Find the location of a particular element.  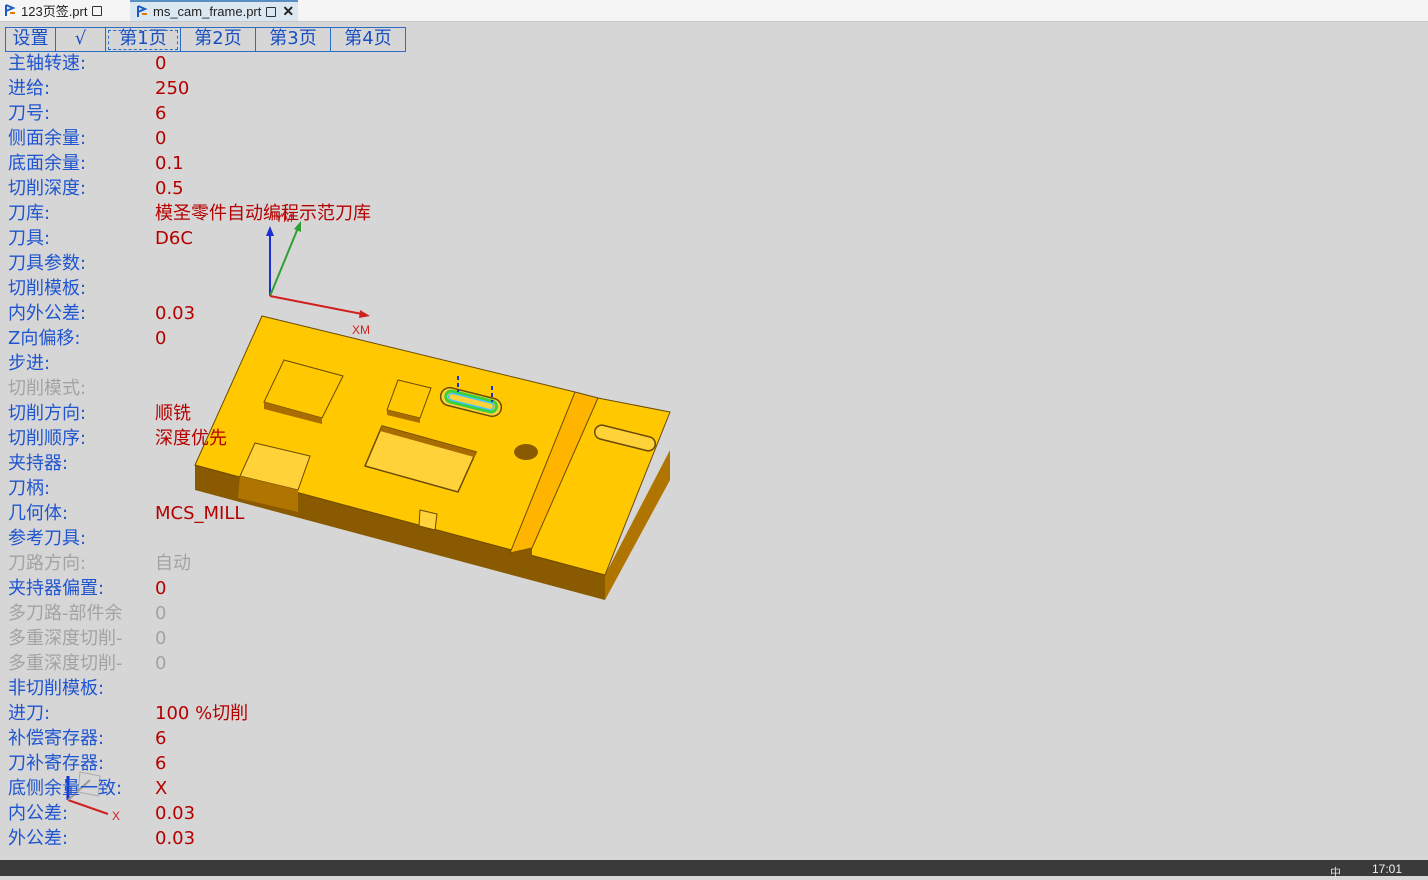

param-value: 模圣零件自动编程示范刀库 is located at coordinates (263, 214).